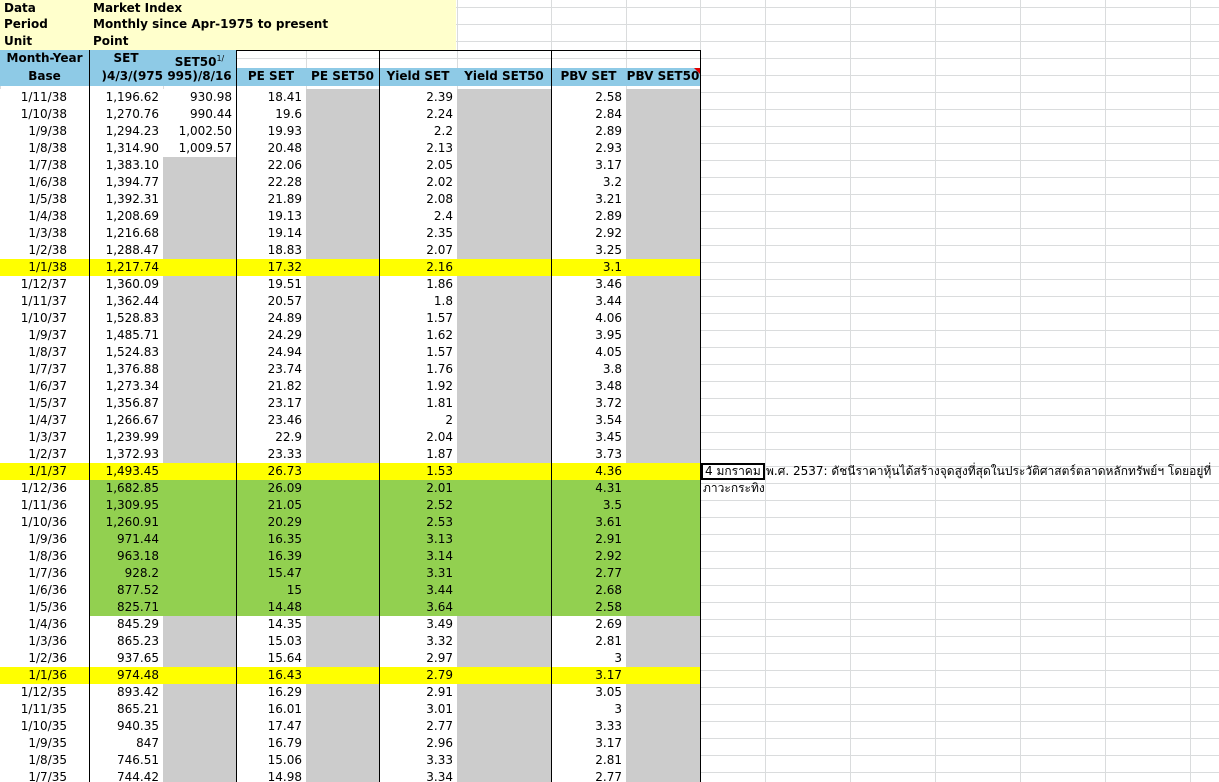 The image size is (1219, 782). Describe the element at coordinates (44, 284) in the screenshot. I see `table-cell: 1/12/37` at that location.